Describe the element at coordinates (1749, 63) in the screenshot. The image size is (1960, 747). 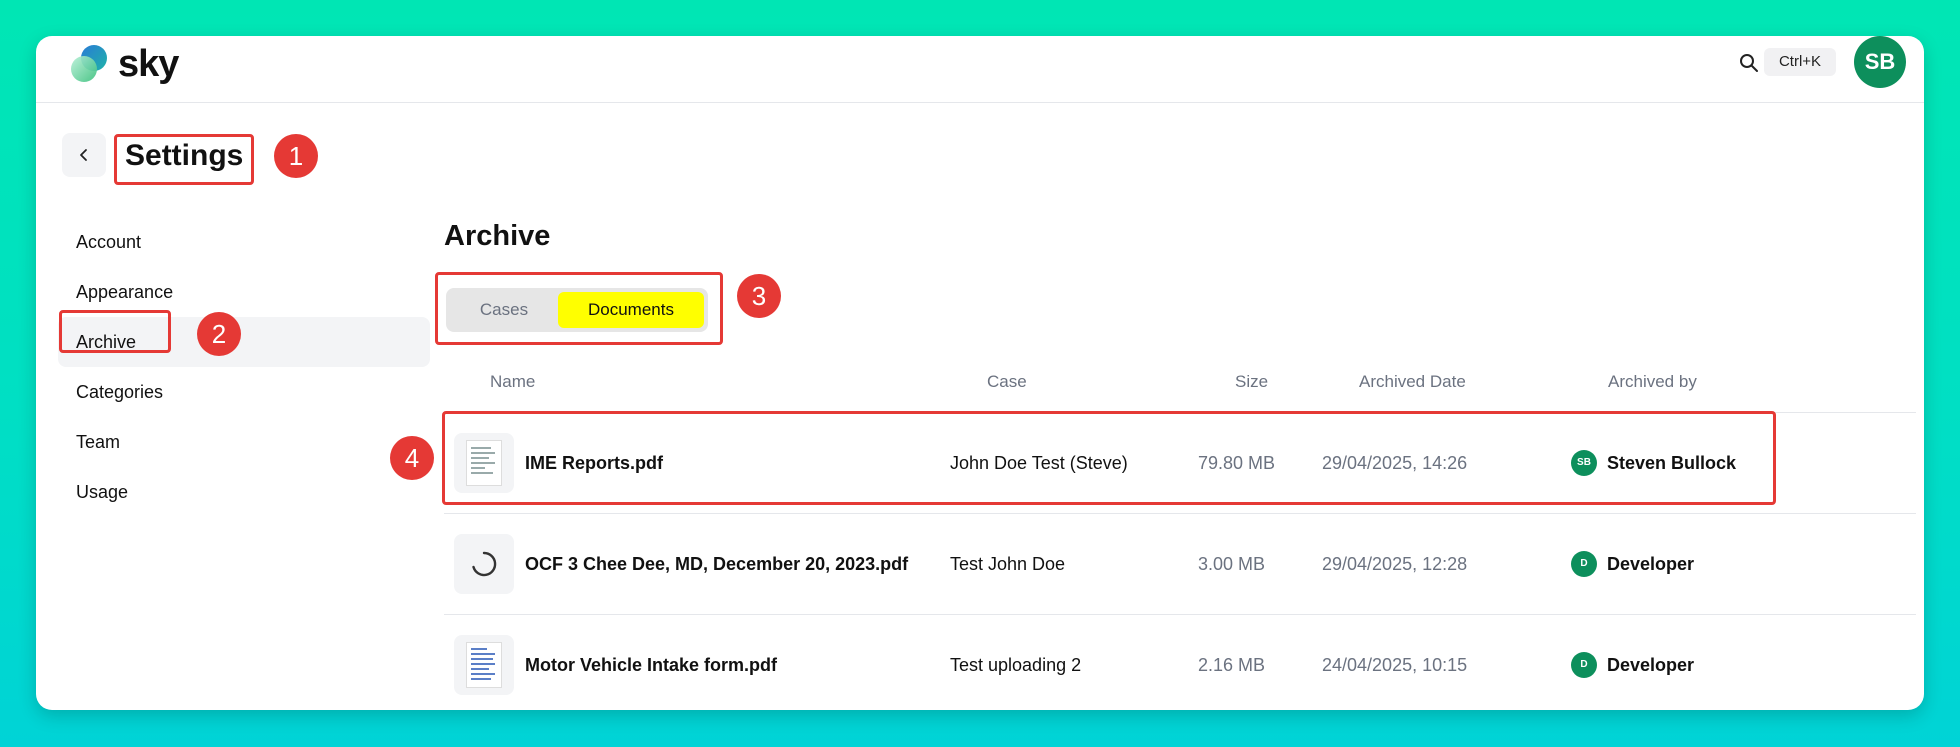
I see `search-icon` at that location.